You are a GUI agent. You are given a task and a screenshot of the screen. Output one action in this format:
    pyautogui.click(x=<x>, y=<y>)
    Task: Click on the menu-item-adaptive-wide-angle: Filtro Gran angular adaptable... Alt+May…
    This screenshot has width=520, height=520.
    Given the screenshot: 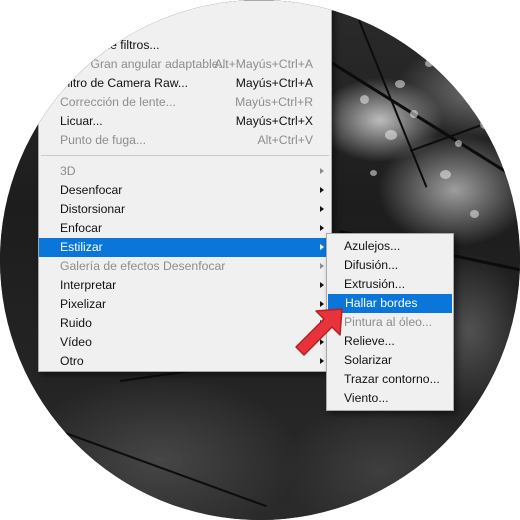 What is the action you would take?
    pyautogui.click(x=185, y=64)
    